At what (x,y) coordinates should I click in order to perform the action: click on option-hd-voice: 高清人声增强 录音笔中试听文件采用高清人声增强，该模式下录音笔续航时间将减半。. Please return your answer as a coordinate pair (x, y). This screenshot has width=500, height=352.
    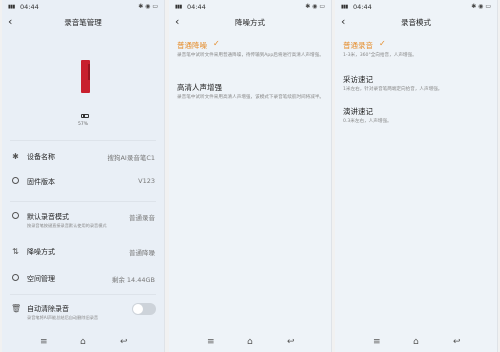
    Looking at the image, I should click on (250, 98).